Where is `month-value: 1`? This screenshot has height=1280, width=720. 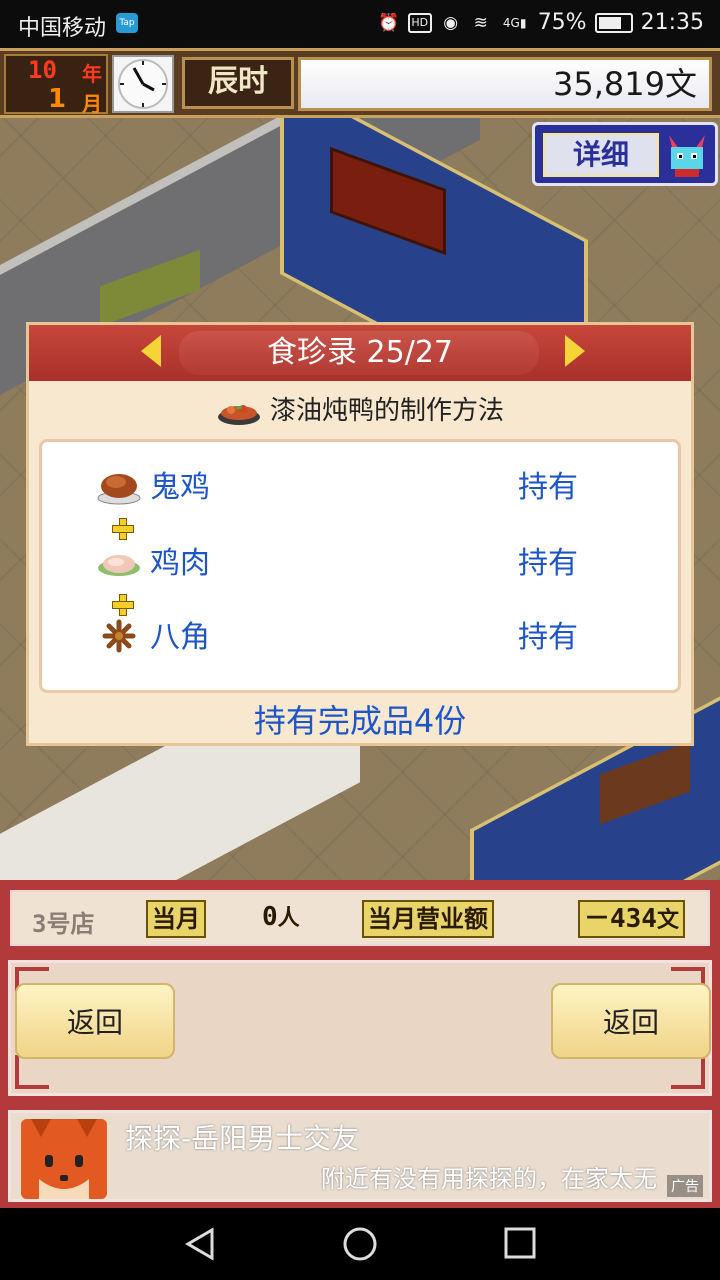
month-value: 1 is located at coordinates (57, 99).